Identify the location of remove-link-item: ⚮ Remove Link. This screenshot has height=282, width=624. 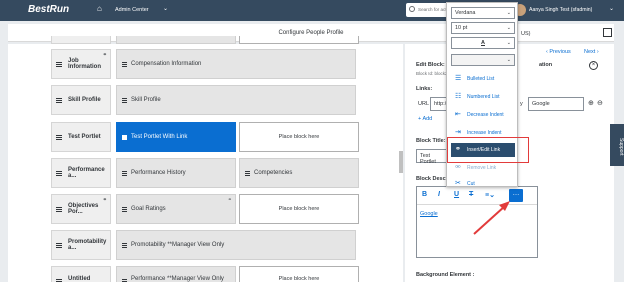
(483, 168).